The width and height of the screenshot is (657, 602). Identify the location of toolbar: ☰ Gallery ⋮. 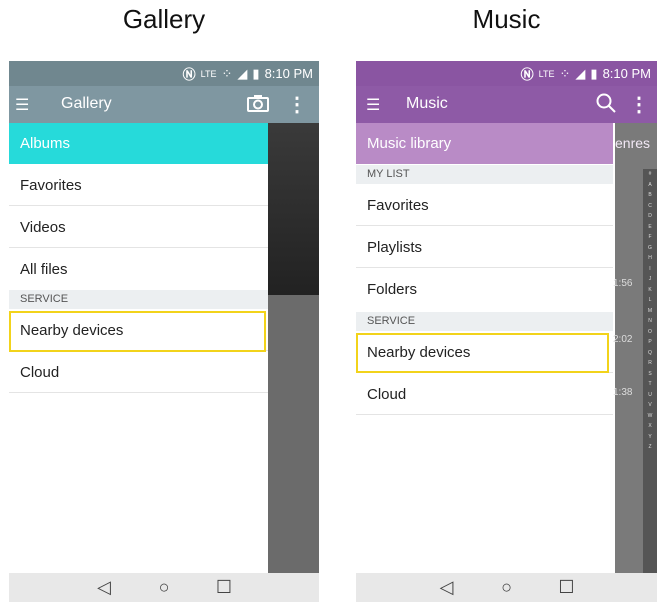
(164, 104).